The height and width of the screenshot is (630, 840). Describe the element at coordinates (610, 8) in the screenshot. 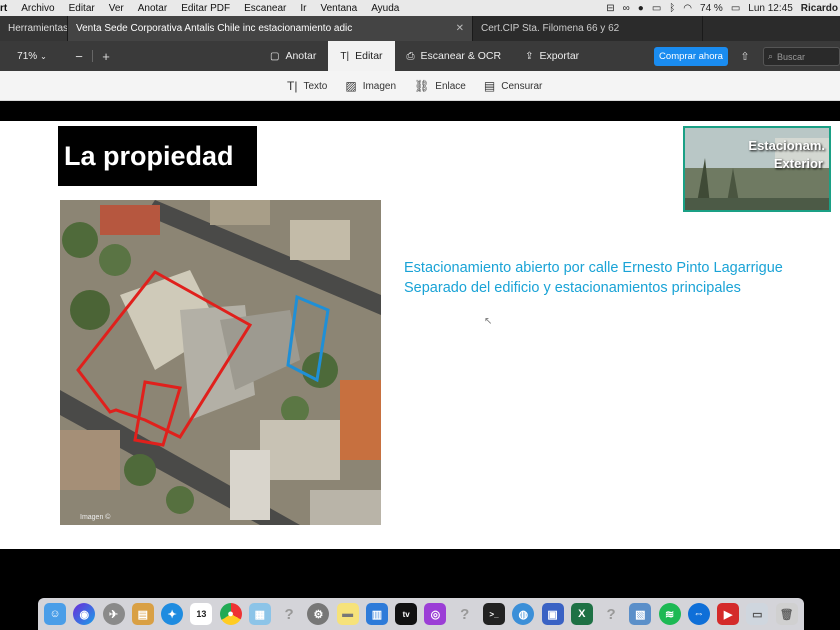

I see `screen-record-icon: ⊟` at that location.